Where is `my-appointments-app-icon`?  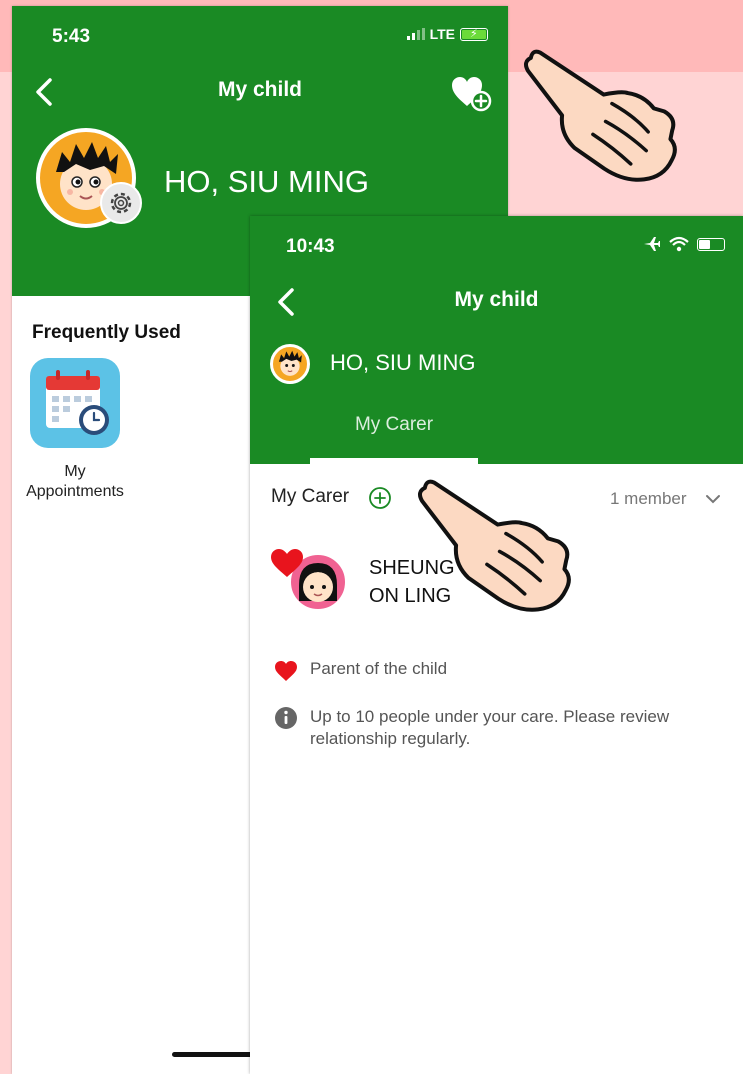
my-appointments-app-icon is located at coordinates (75, 403).